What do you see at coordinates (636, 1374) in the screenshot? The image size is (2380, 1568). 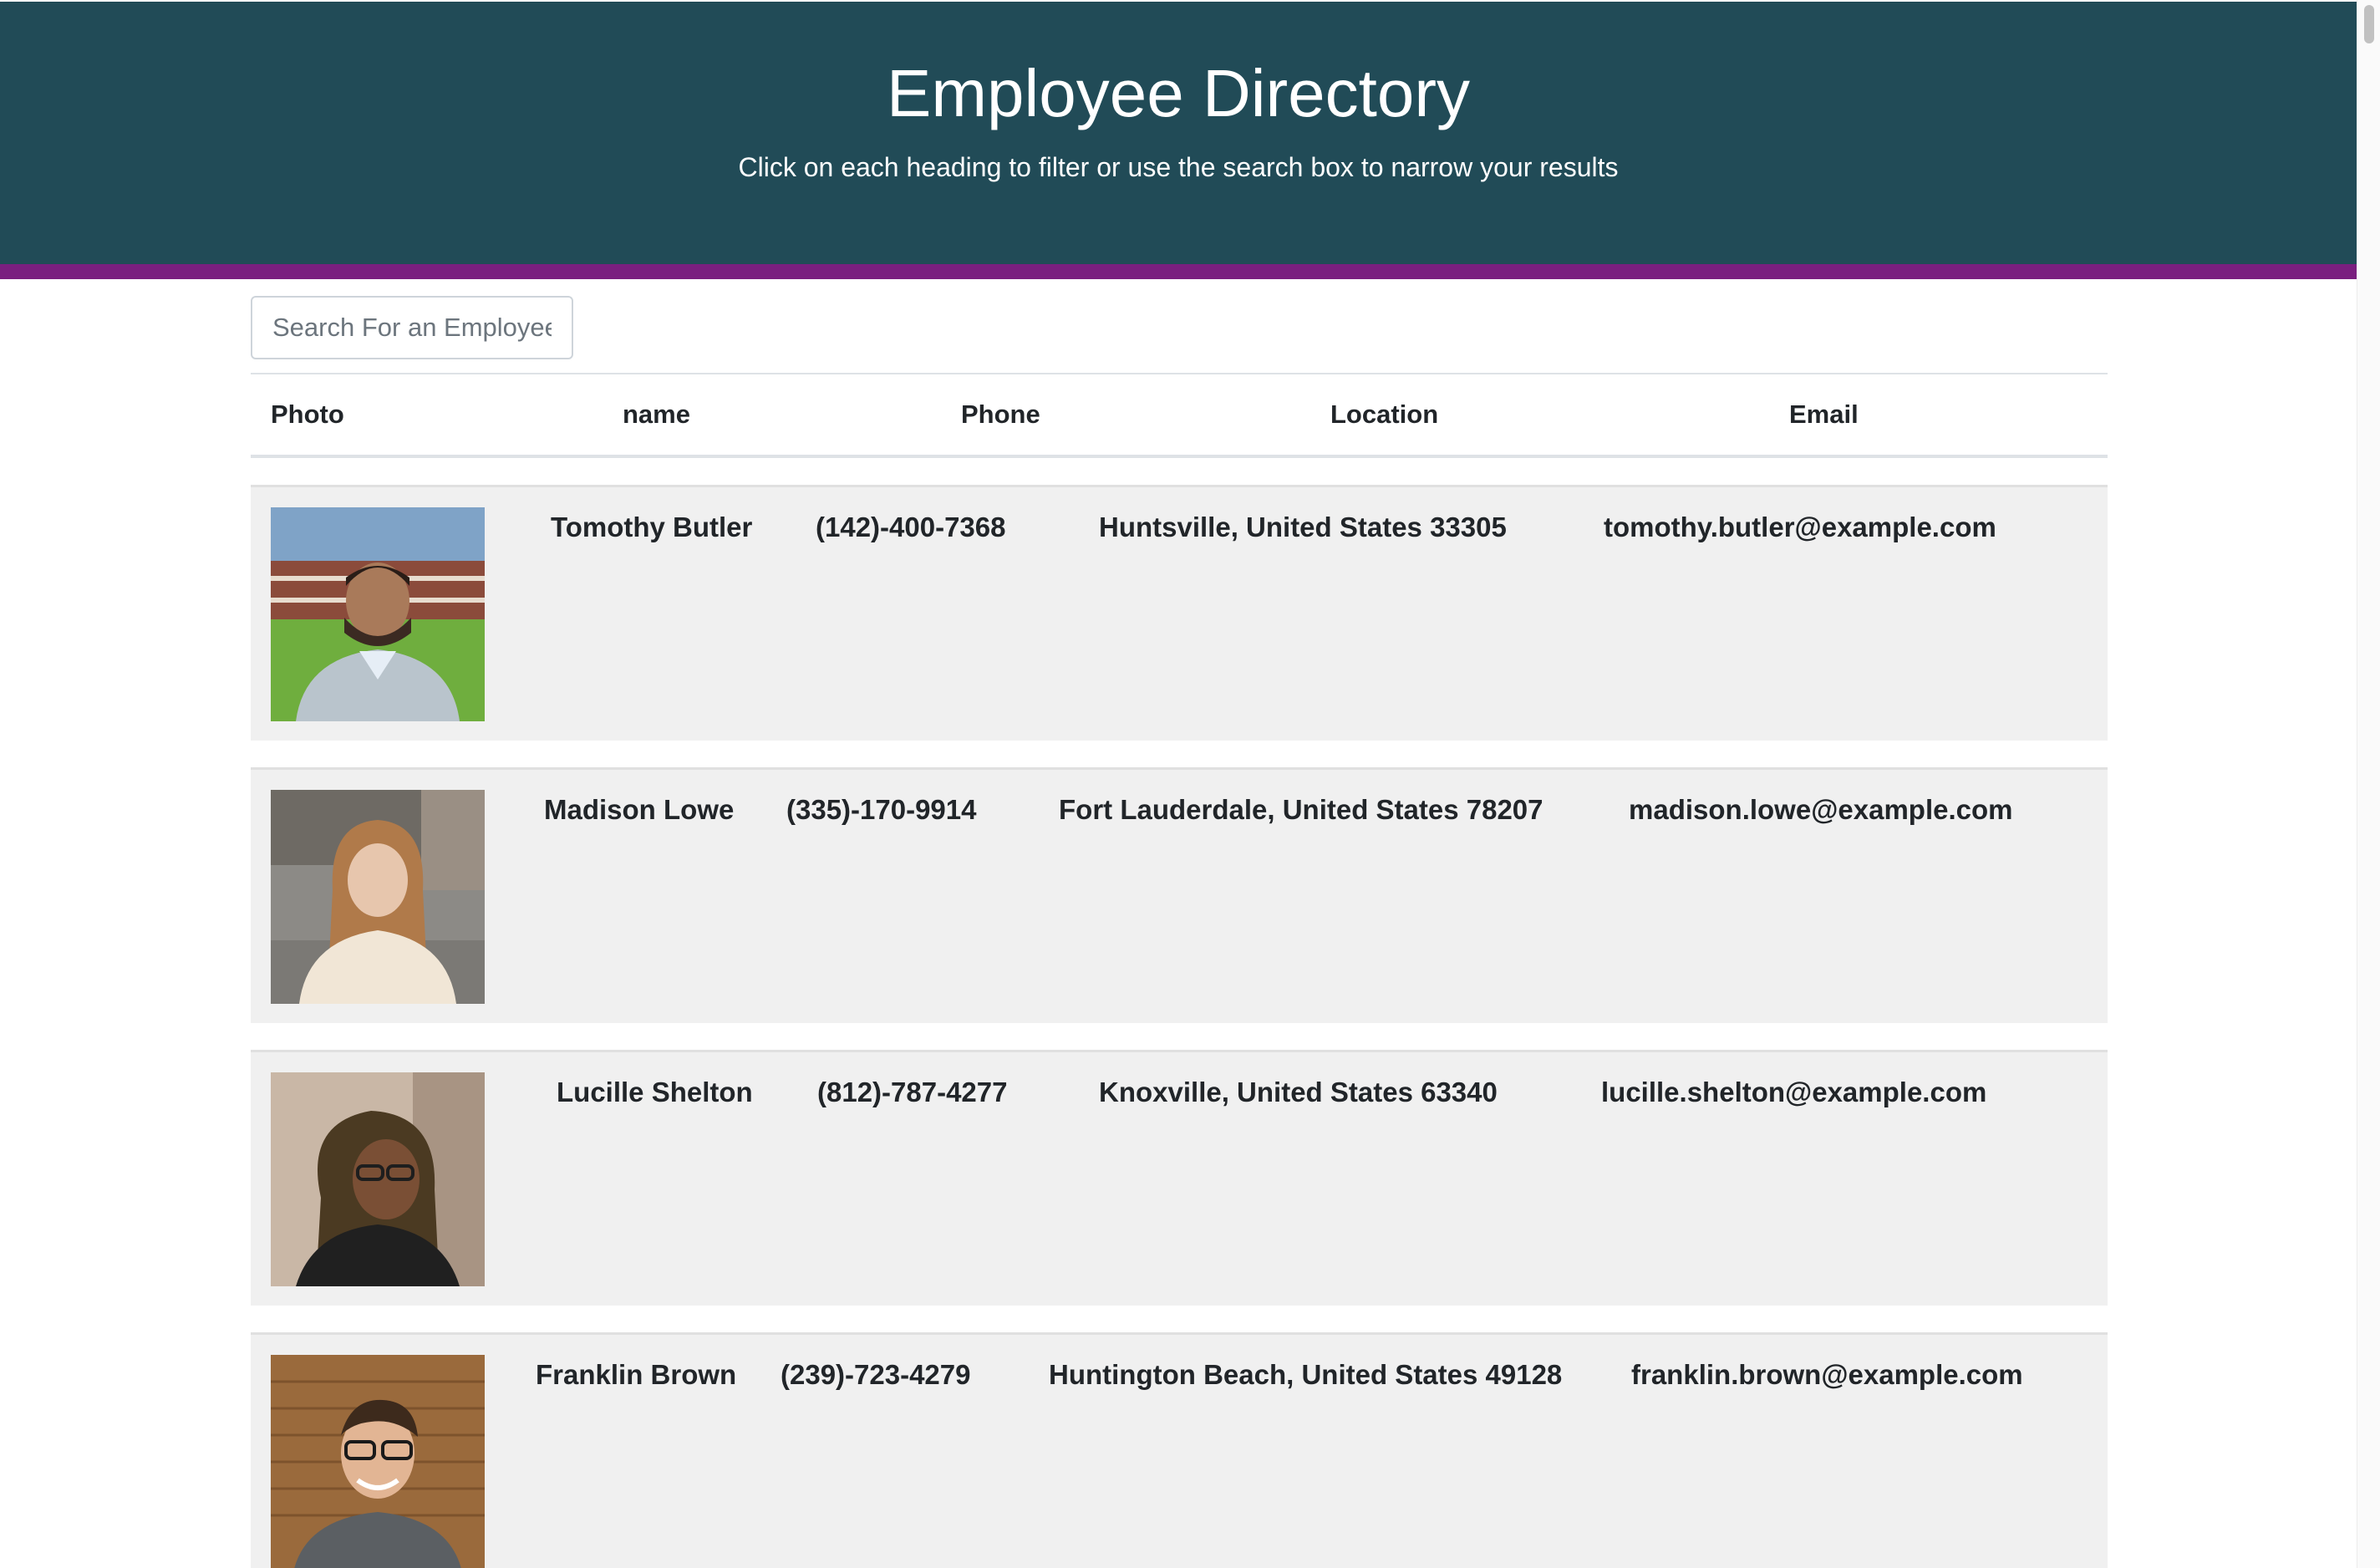 I see `employee-name: Franklin Brown` at bounding box center [636, 1374].